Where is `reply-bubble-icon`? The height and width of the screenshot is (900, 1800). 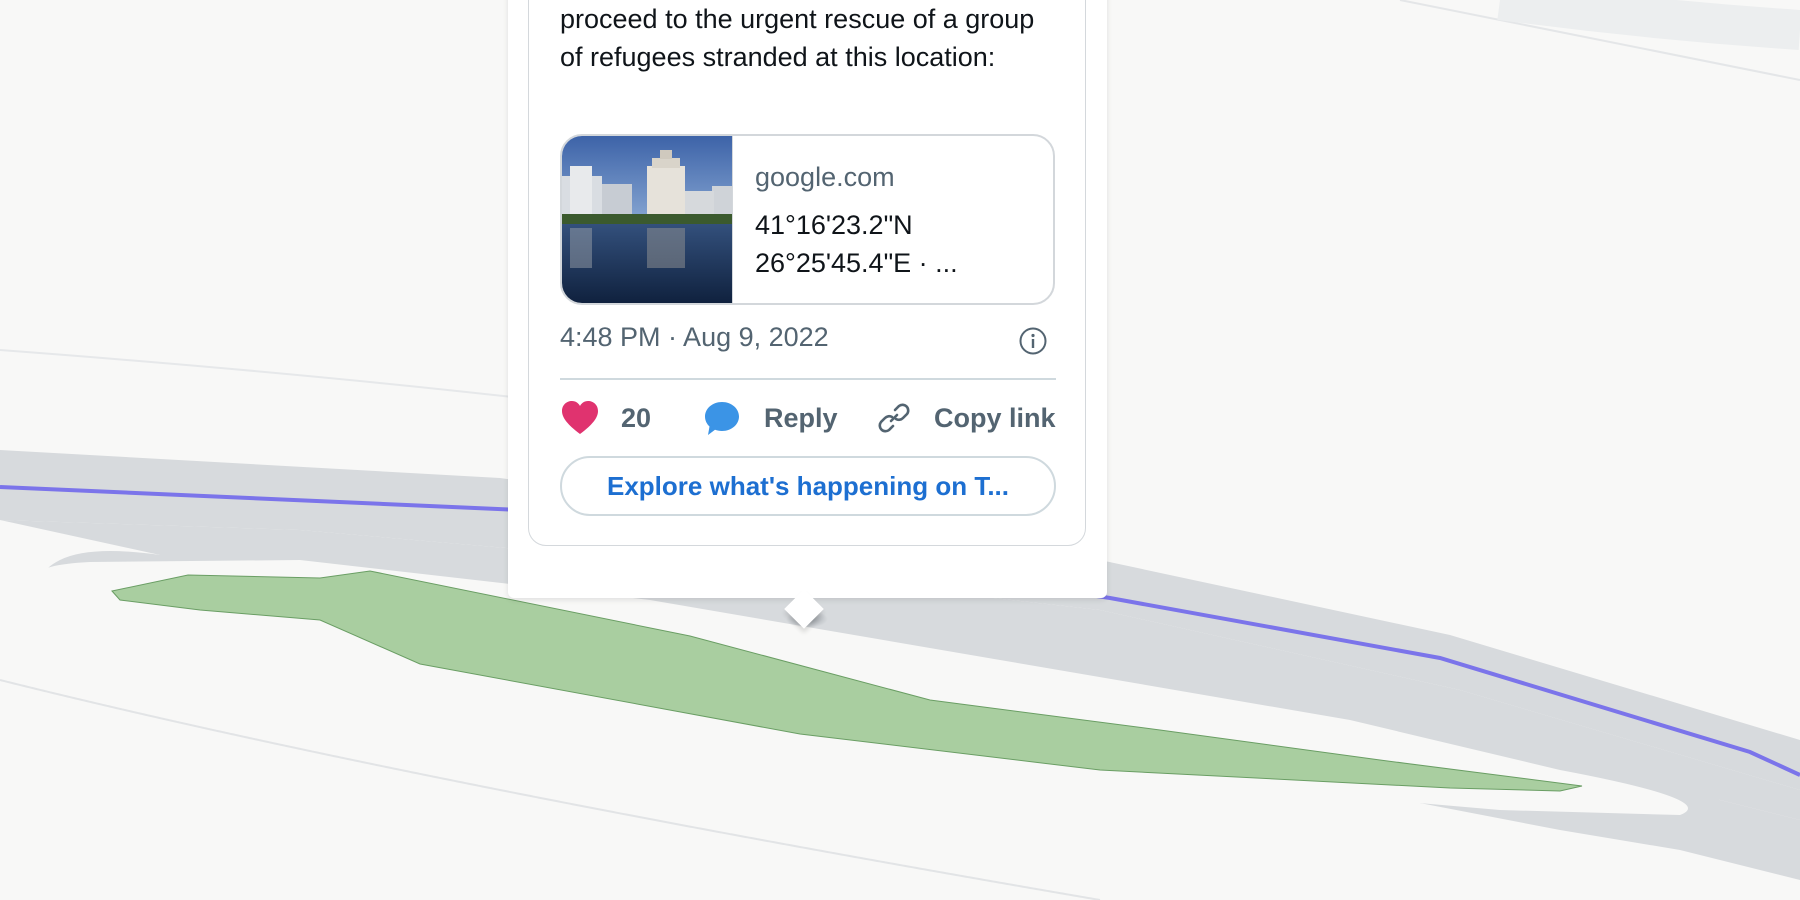 reply-bubble-icon is located at coordinates (722, 418).